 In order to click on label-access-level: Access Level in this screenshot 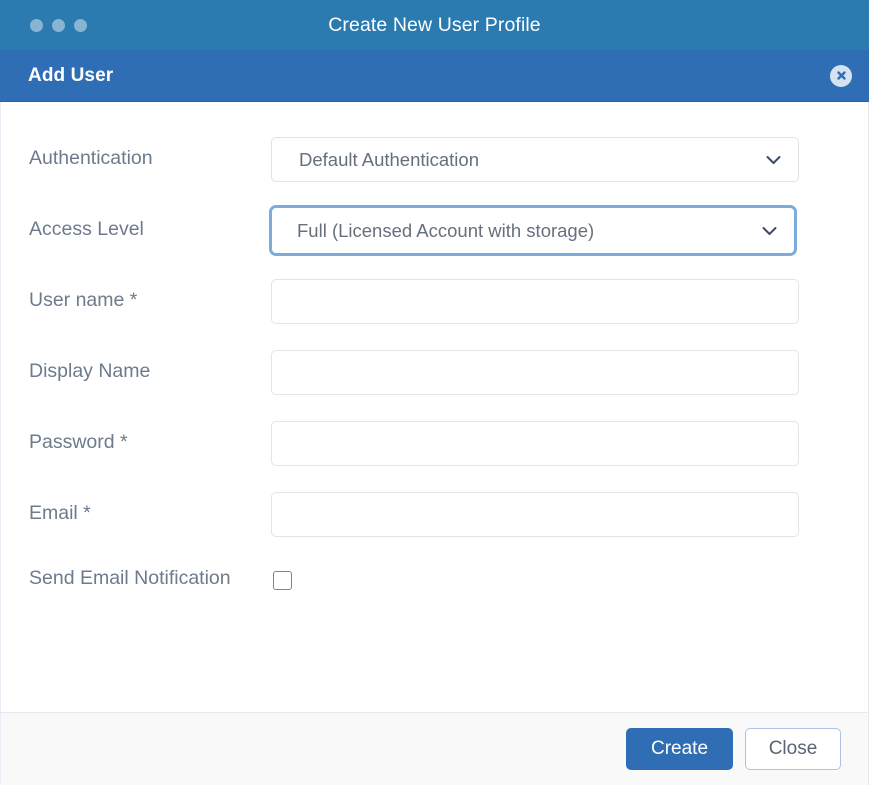, I will do `click(86, 229)`.